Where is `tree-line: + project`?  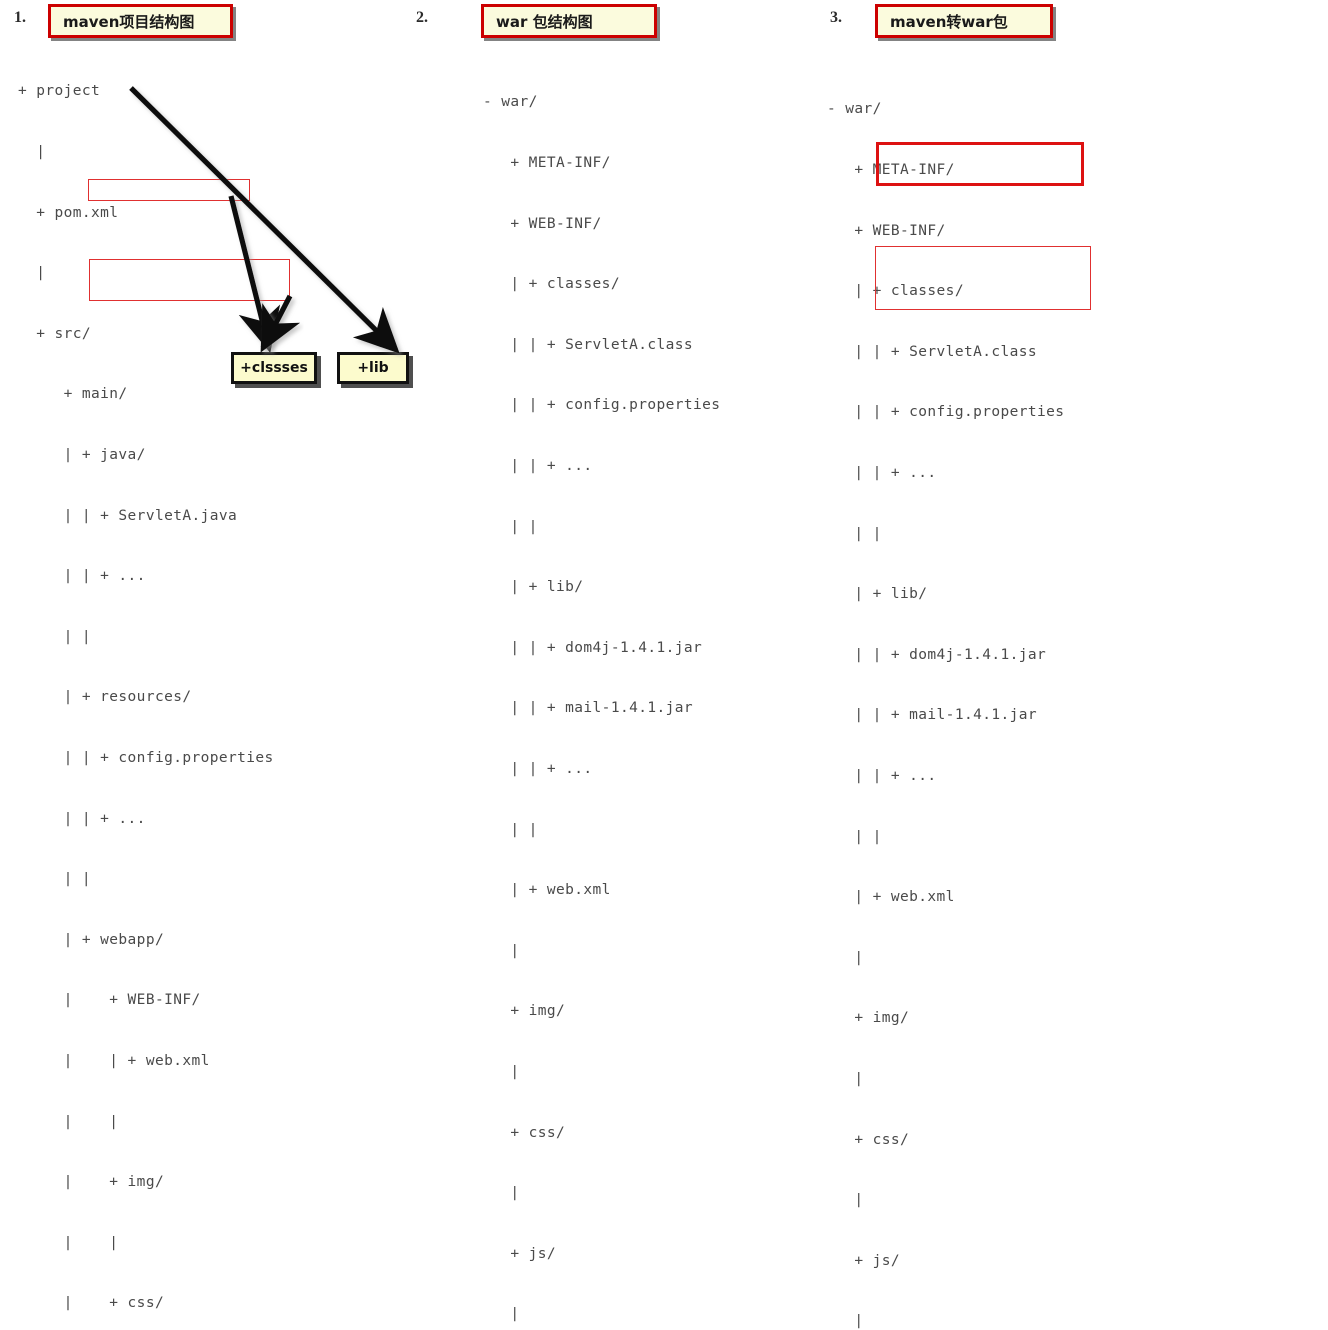 tree-line: + project is located at coordinates (59, 91).